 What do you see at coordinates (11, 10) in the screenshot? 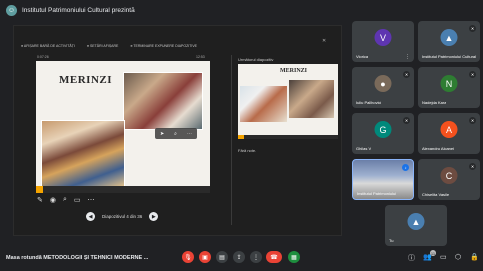
I see `presenter-avatar-icon: ☺` at bounding box center [11, 10].